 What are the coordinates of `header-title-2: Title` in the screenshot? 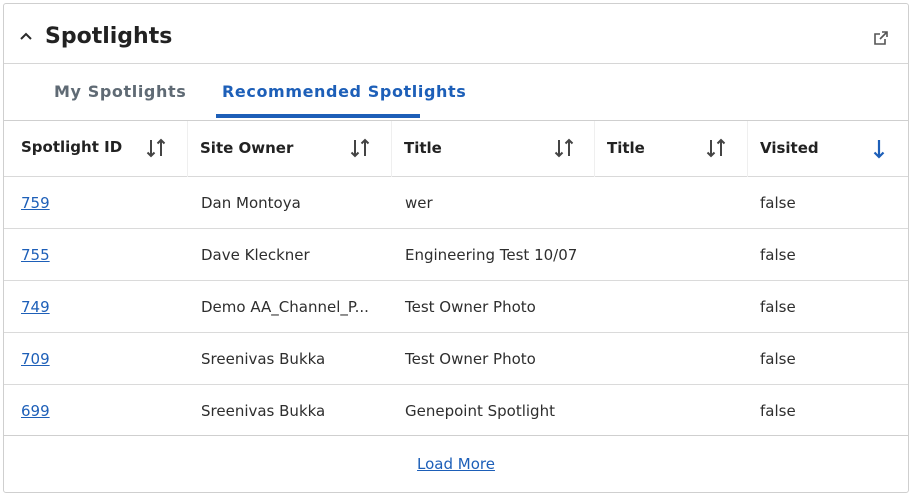 It's located at (626, 148).